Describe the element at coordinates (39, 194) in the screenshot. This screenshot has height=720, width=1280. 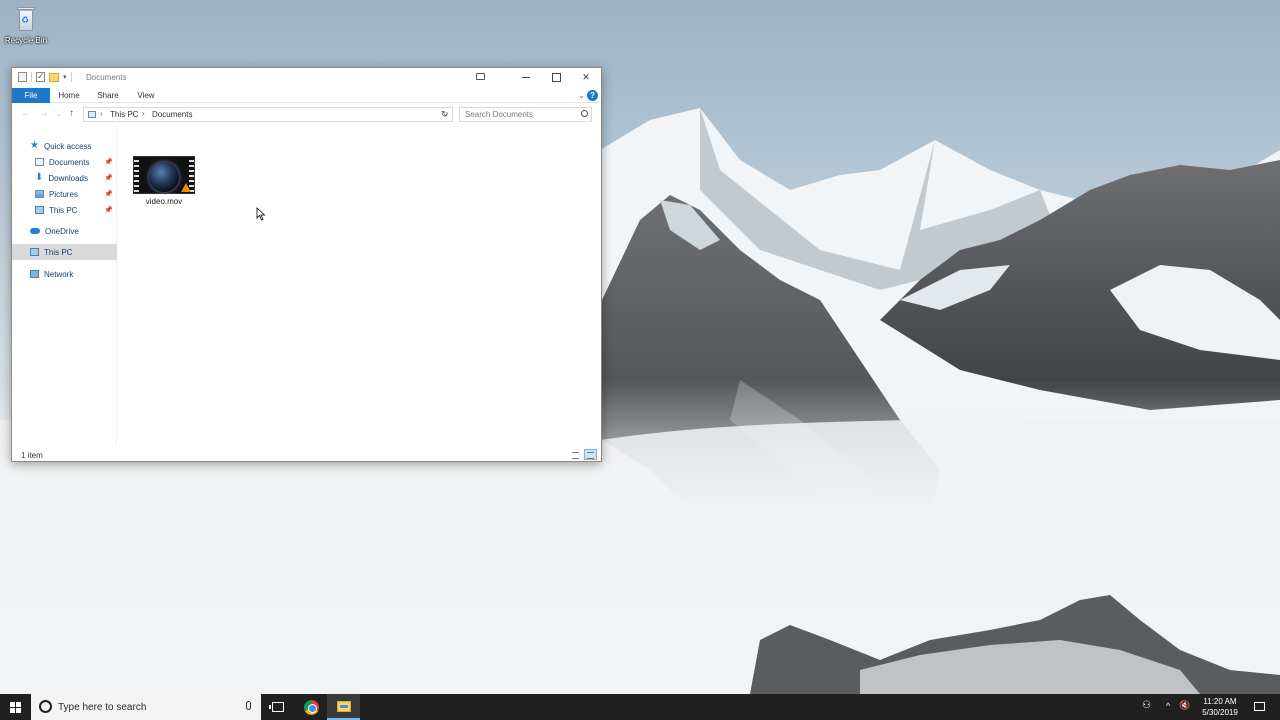
I see `pictures-icon` at that location.